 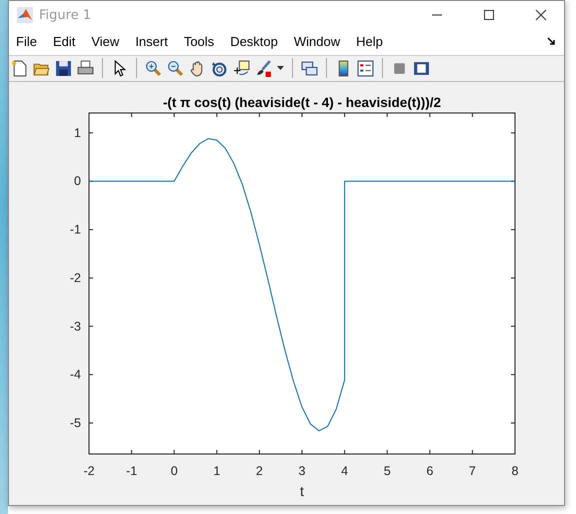 What do you see at coordinates (77, 133) in the screenshot?
I see `y-tick-label: 1` at bounding box center [77, 133].